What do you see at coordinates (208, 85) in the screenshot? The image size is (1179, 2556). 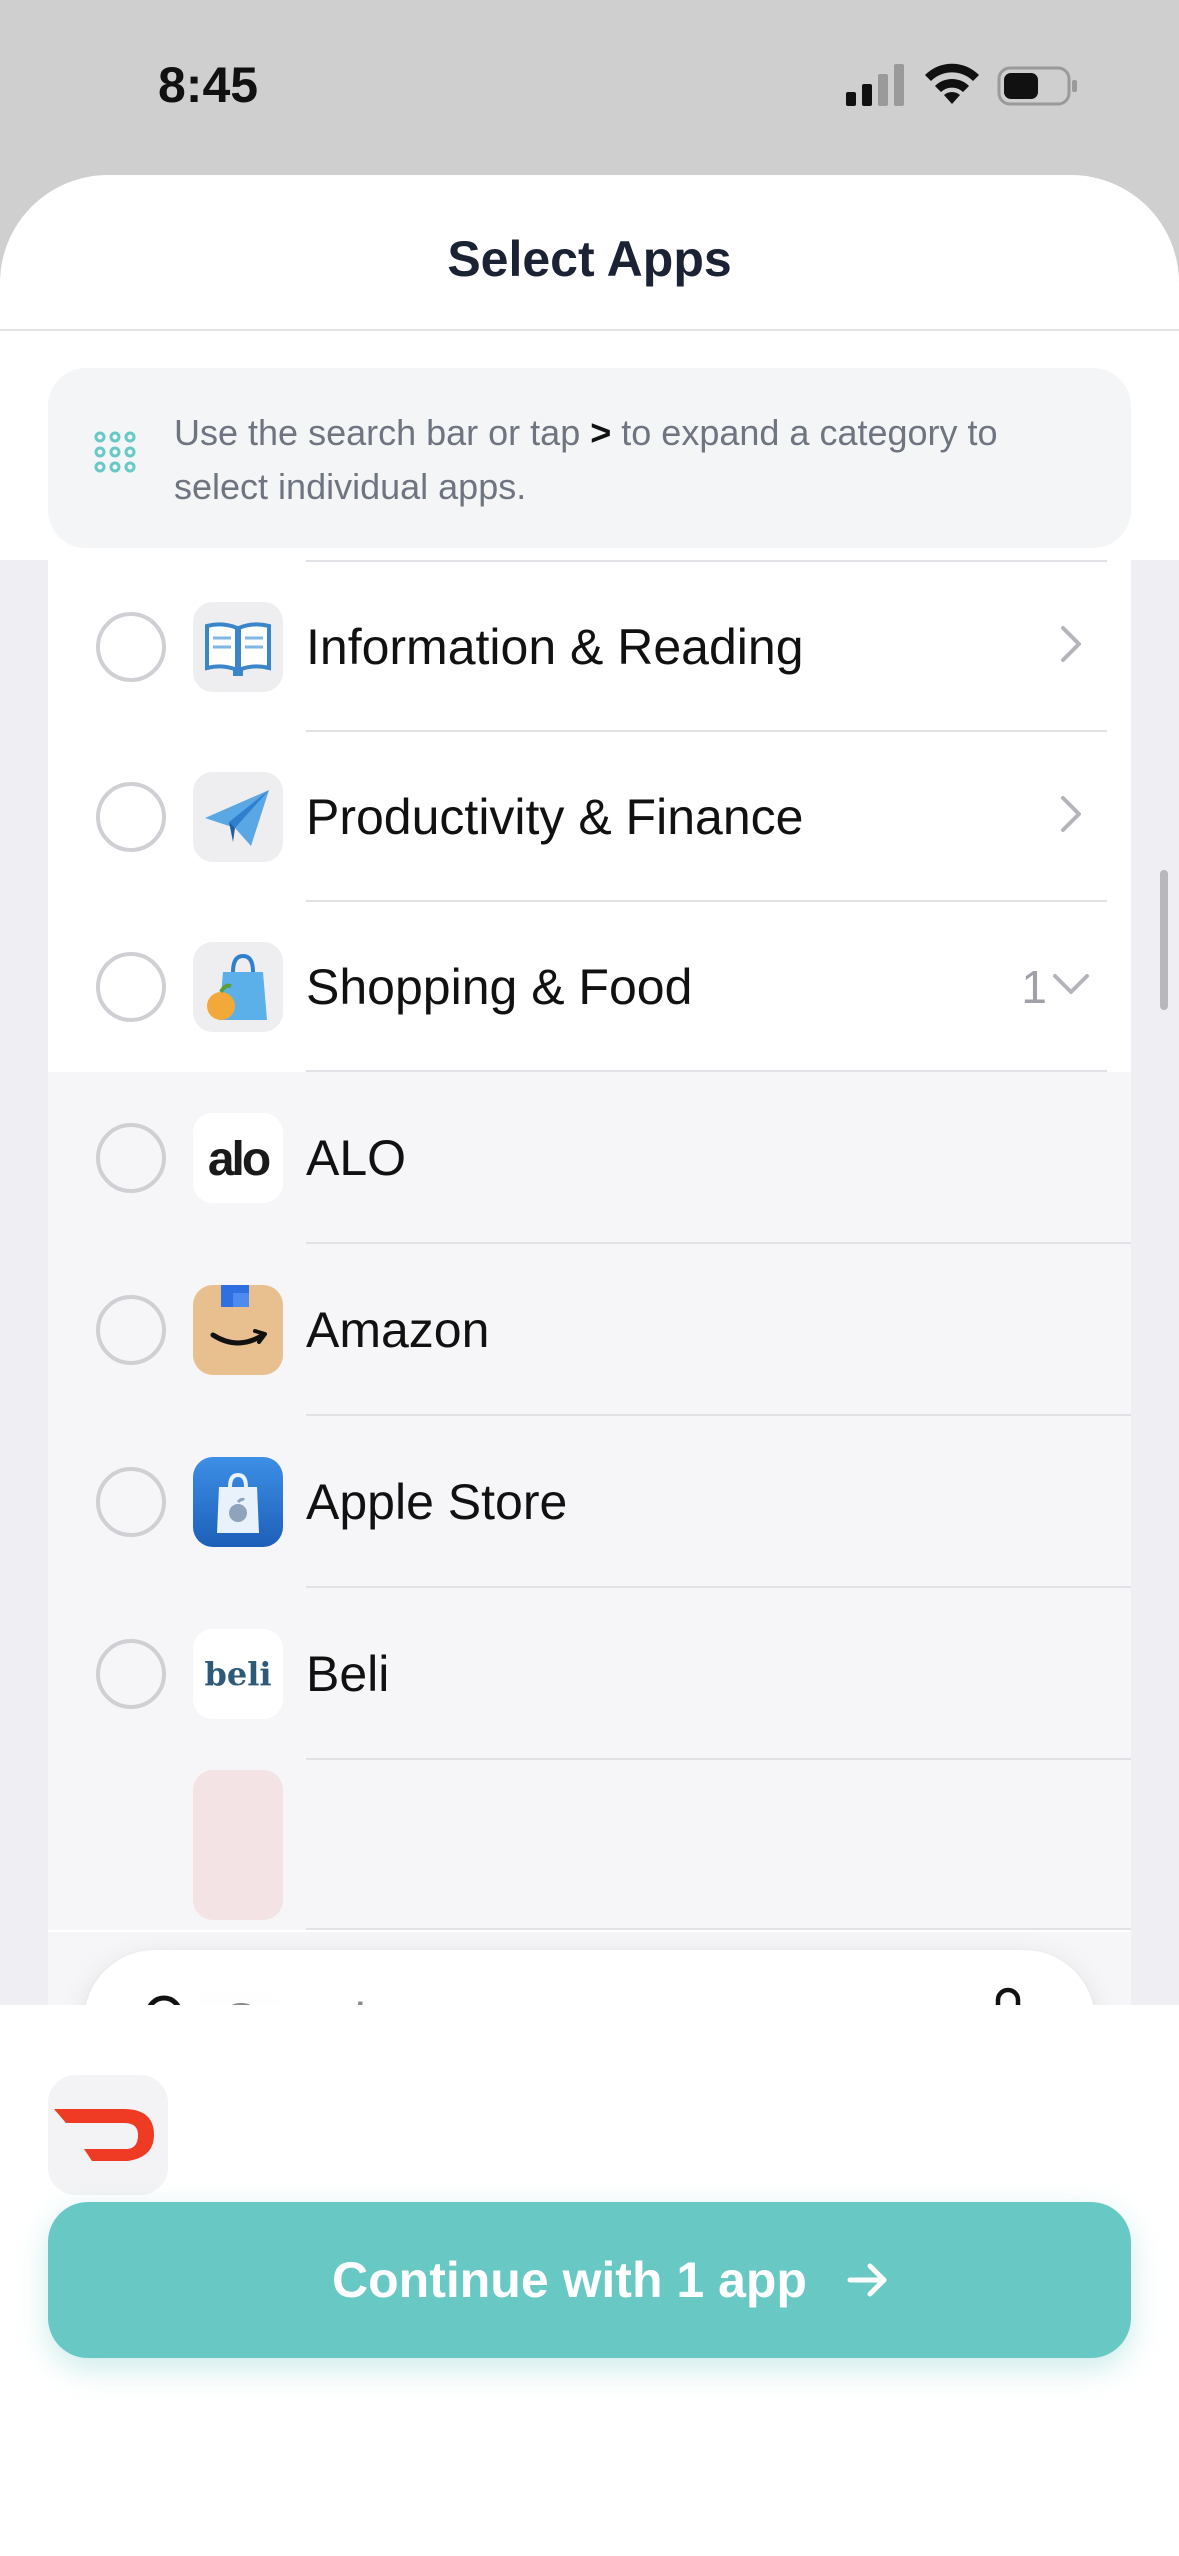 I see `status-time: 8:45` at bounding box center [208, 85].